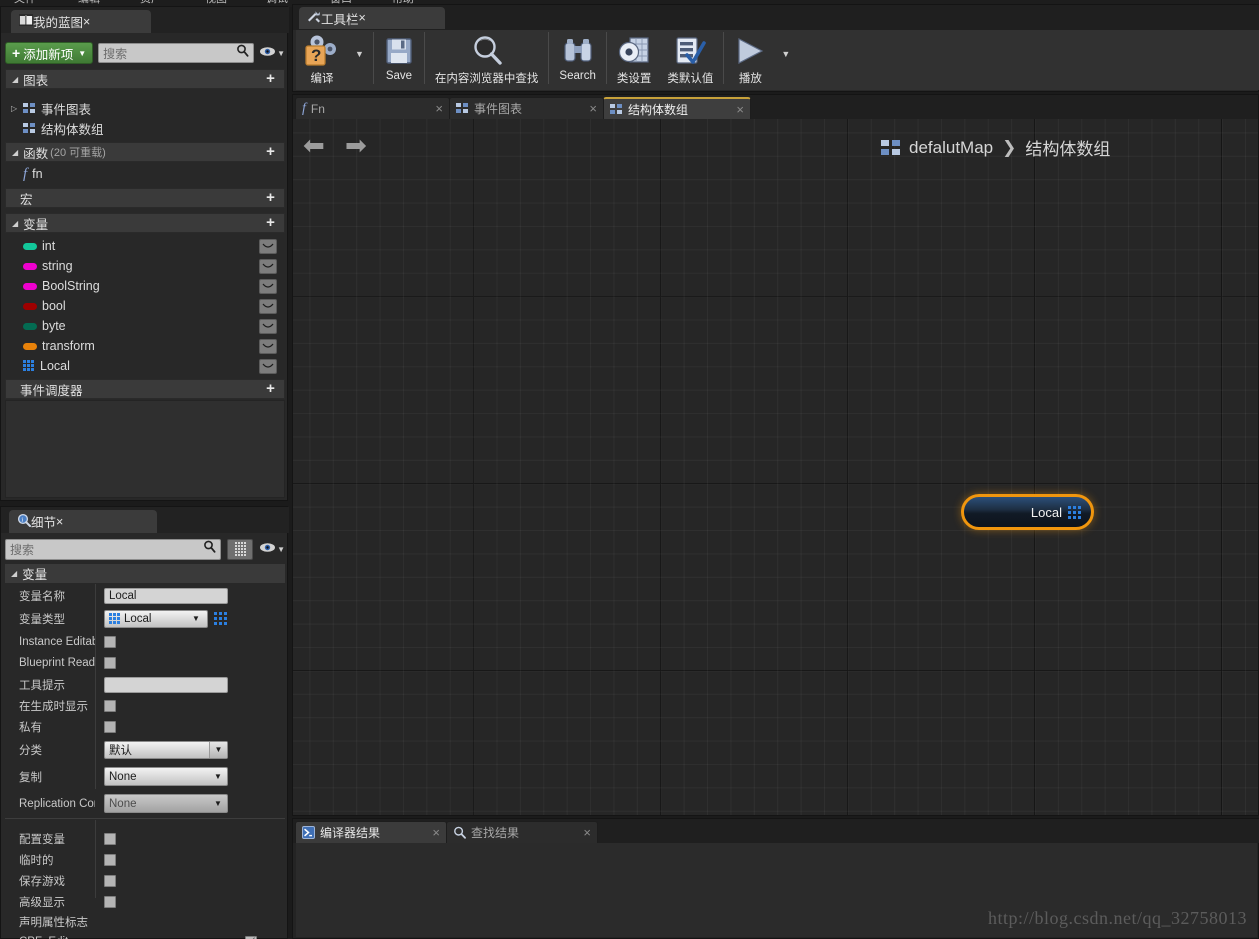  What do you see at coordinates (776, 890) in the screenshot?
I see `compiler-results-body: http://blog.csdn.net/qq_32758013` at bounding box center [776, 890].